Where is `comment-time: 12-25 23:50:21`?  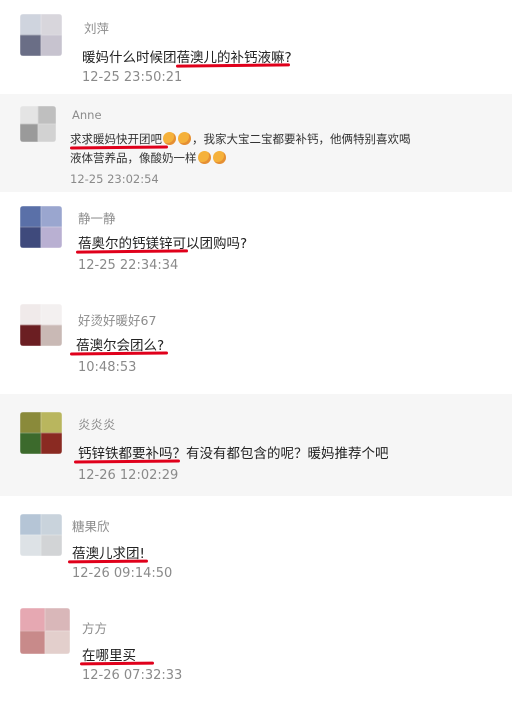
comment-time: 12-25 23:50:21 is located at coordinates (132, 77).